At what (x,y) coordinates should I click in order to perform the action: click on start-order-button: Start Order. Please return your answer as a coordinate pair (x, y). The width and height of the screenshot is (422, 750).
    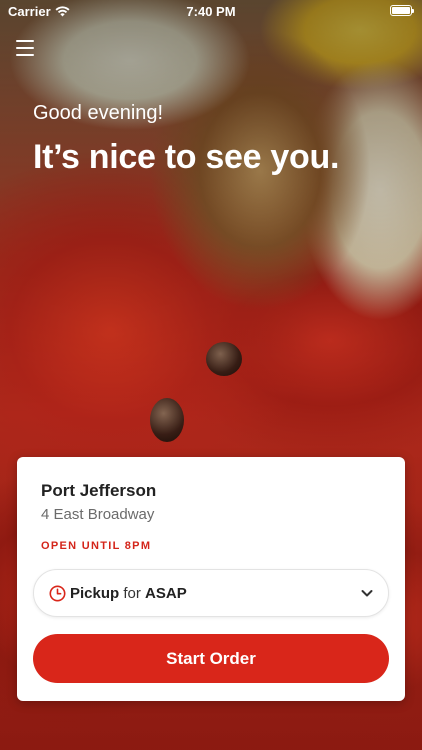
    Looking at the image, I should click on (211, 658).